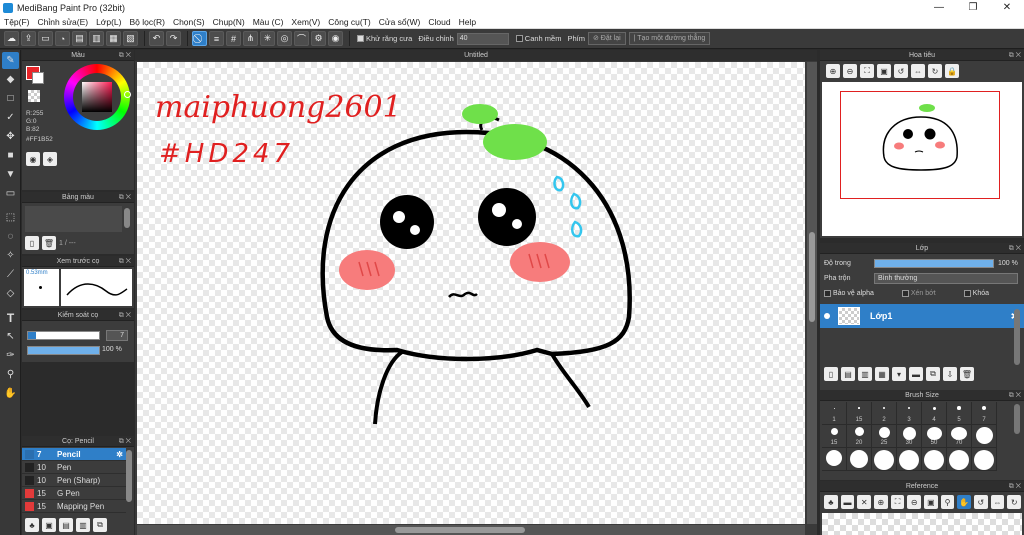  I want to click on new-8bit-layer-icon: ▥, so click(865, 374).